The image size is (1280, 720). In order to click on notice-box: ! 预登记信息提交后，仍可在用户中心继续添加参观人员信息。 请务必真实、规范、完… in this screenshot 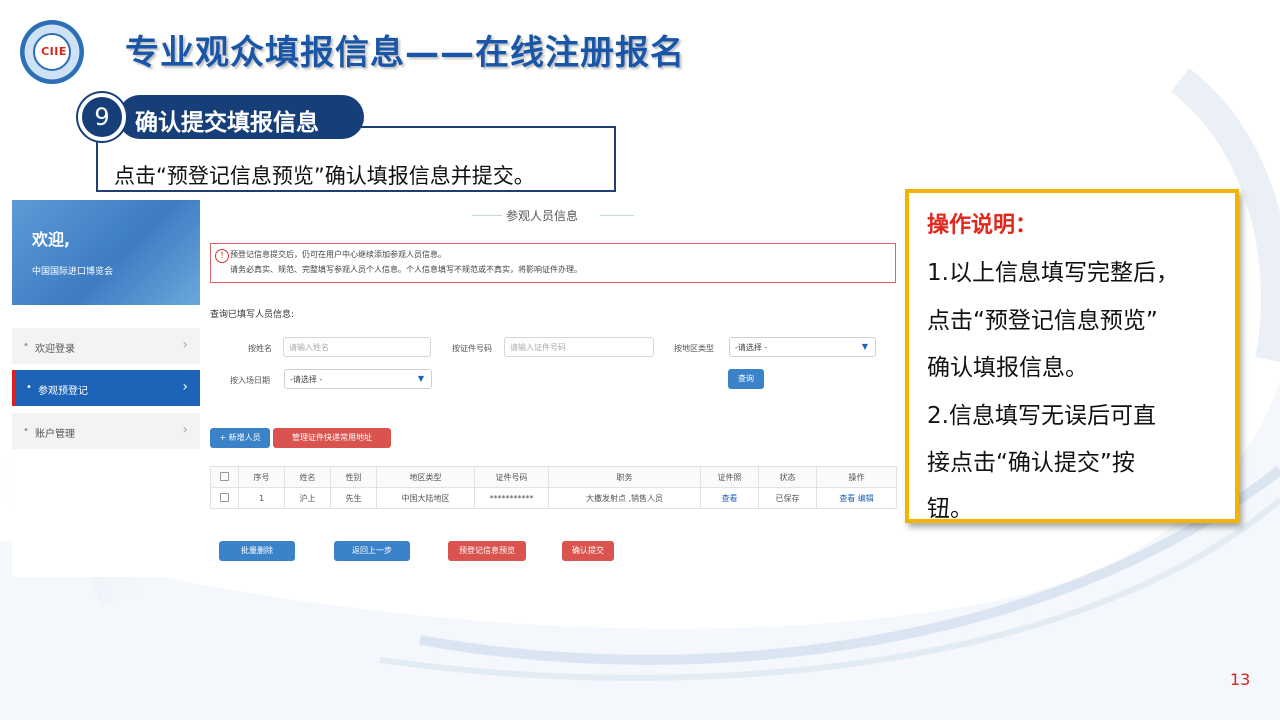, I will do `click(553, 263)`.